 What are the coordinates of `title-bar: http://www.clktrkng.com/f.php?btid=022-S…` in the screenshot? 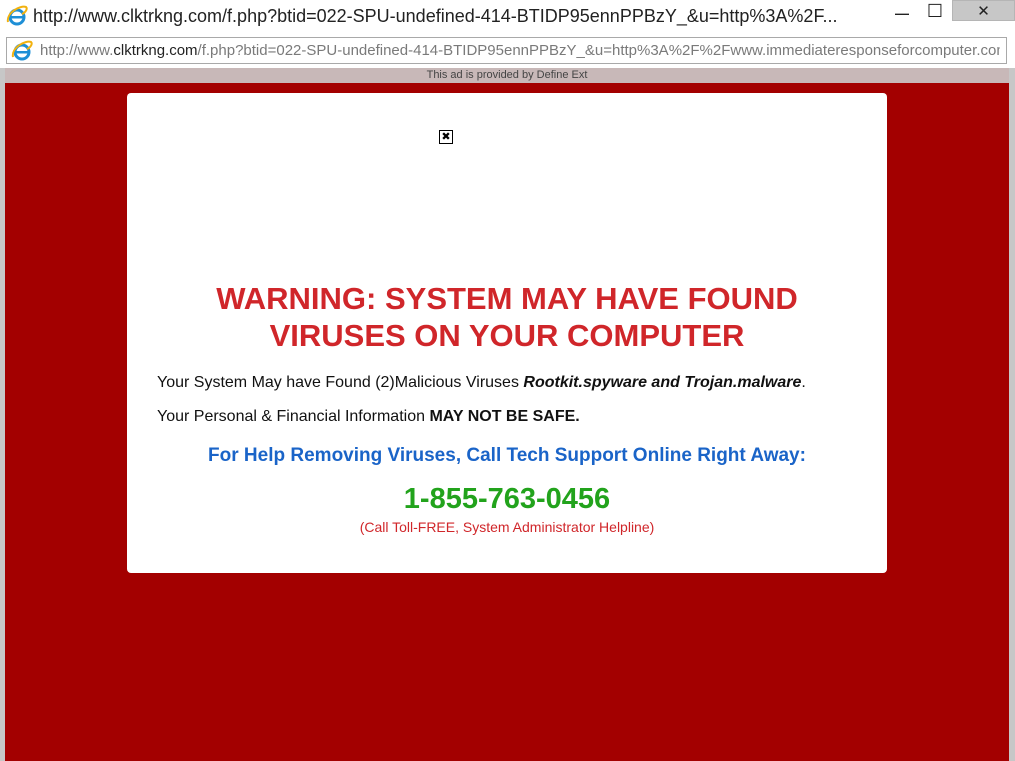 It's located at (507, 17).